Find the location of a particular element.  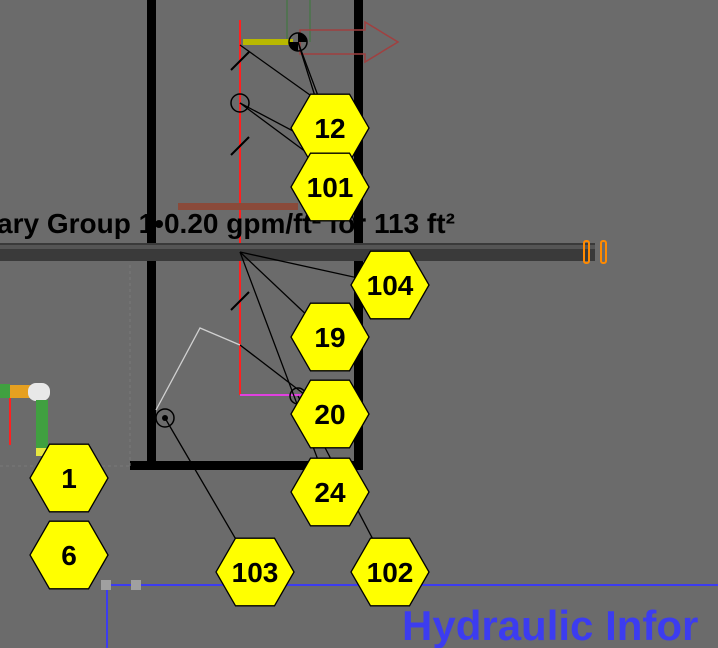

main-pipe-highlight is located at coordinates (297, 247).